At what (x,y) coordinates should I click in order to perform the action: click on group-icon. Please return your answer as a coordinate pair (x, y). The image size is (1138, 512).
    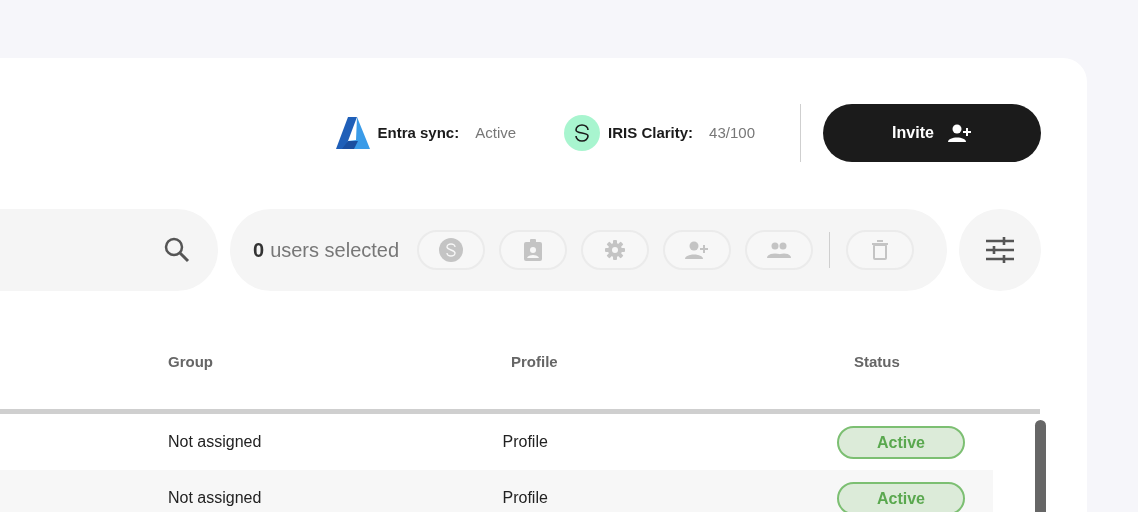
    Looking at the image, I should click on (779, 250).